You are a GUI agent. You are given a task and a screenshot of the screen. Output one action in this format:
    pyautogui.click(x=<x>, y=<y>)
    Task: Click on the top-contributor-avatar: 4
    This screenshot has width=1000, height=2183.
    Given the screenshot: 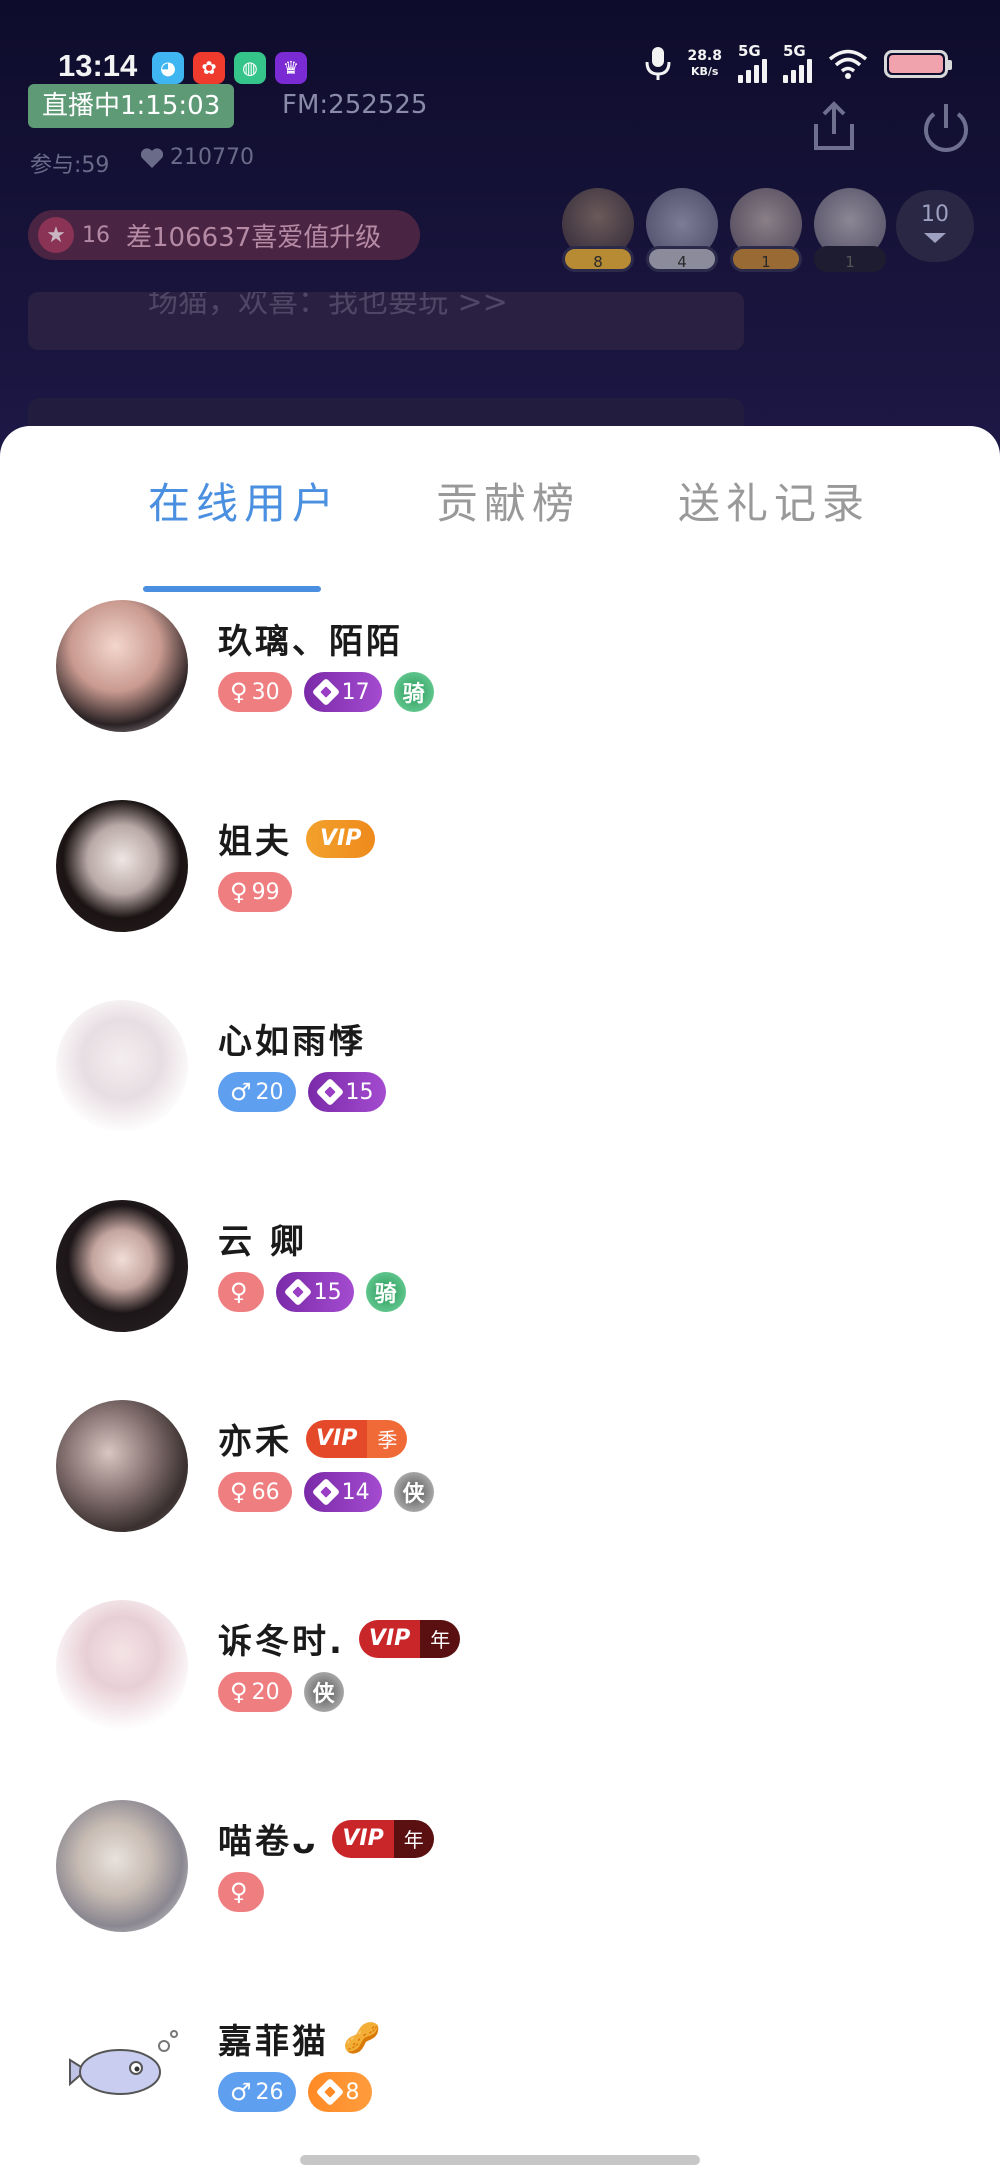 What is the action you would take?
    pyautogui.click(x=682, y=234)
    